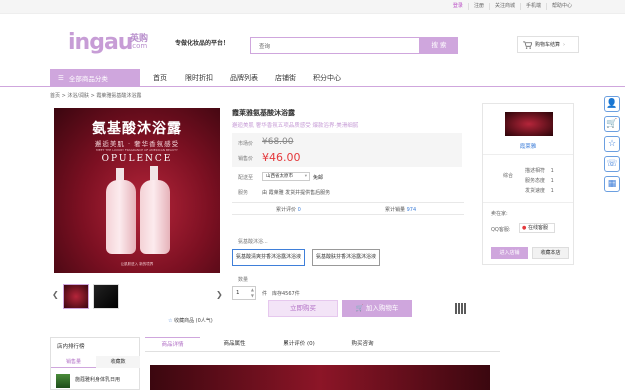 This screenshot has height=390, width=625. I want to click on store-name: 霞莱雅, so click(528, 146).